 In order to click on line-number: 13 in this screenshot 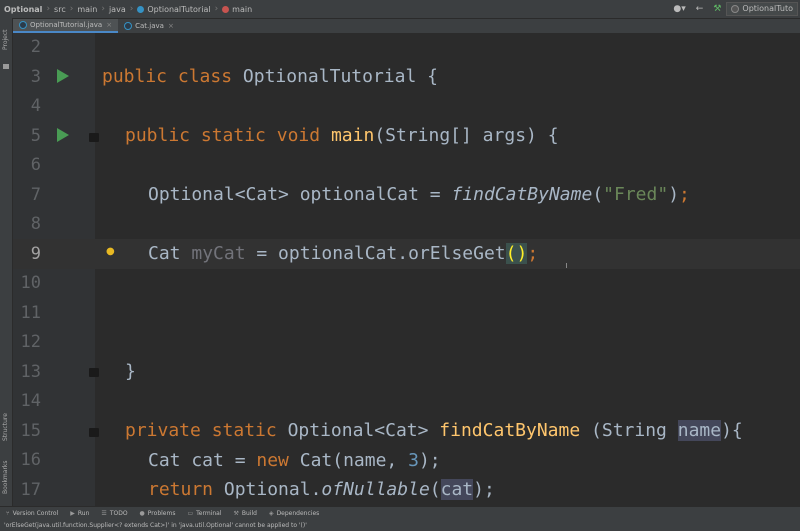, I will do `click(30, 372)`.